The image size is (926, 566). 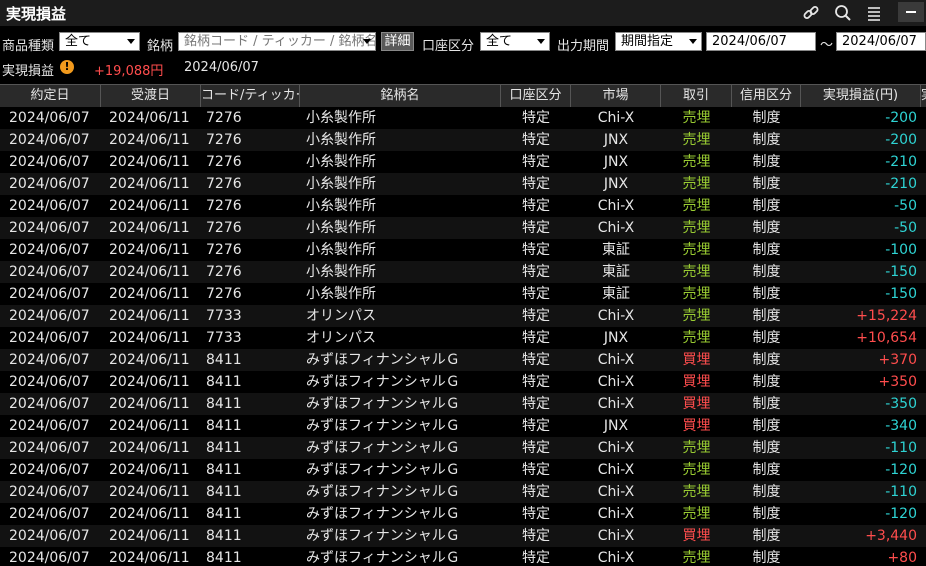 What do you see at coordinates (891, 536) in the screenshot?
I see `realized-pl-cell: +3,440` at bounding box center [891, 536].